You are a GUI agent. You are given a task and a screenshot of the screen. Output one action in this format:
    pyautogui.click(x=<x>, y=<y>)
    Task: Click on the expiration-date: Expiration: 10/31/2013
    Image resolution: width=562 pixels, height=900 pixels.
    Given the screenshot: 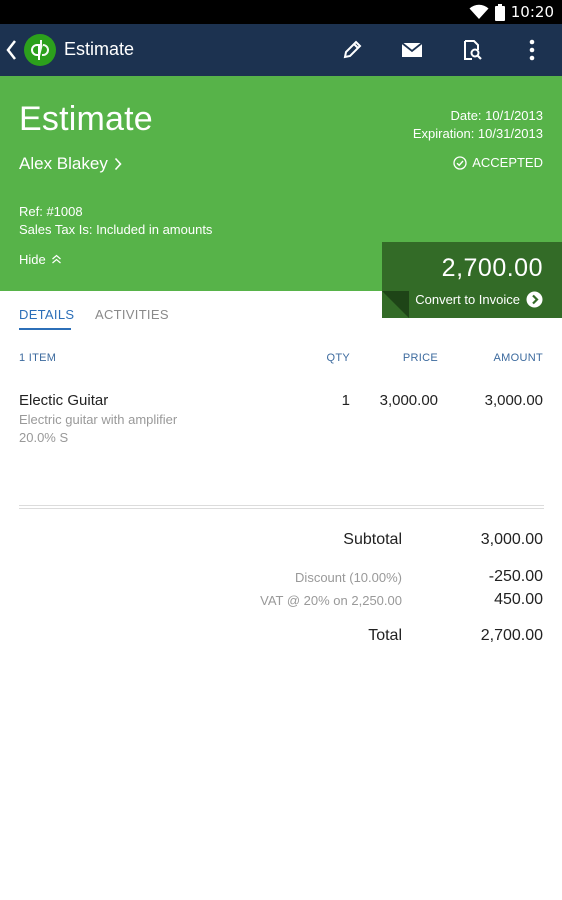 What is the action you would take?
    pyautogui.click(x=477, y=133)
    